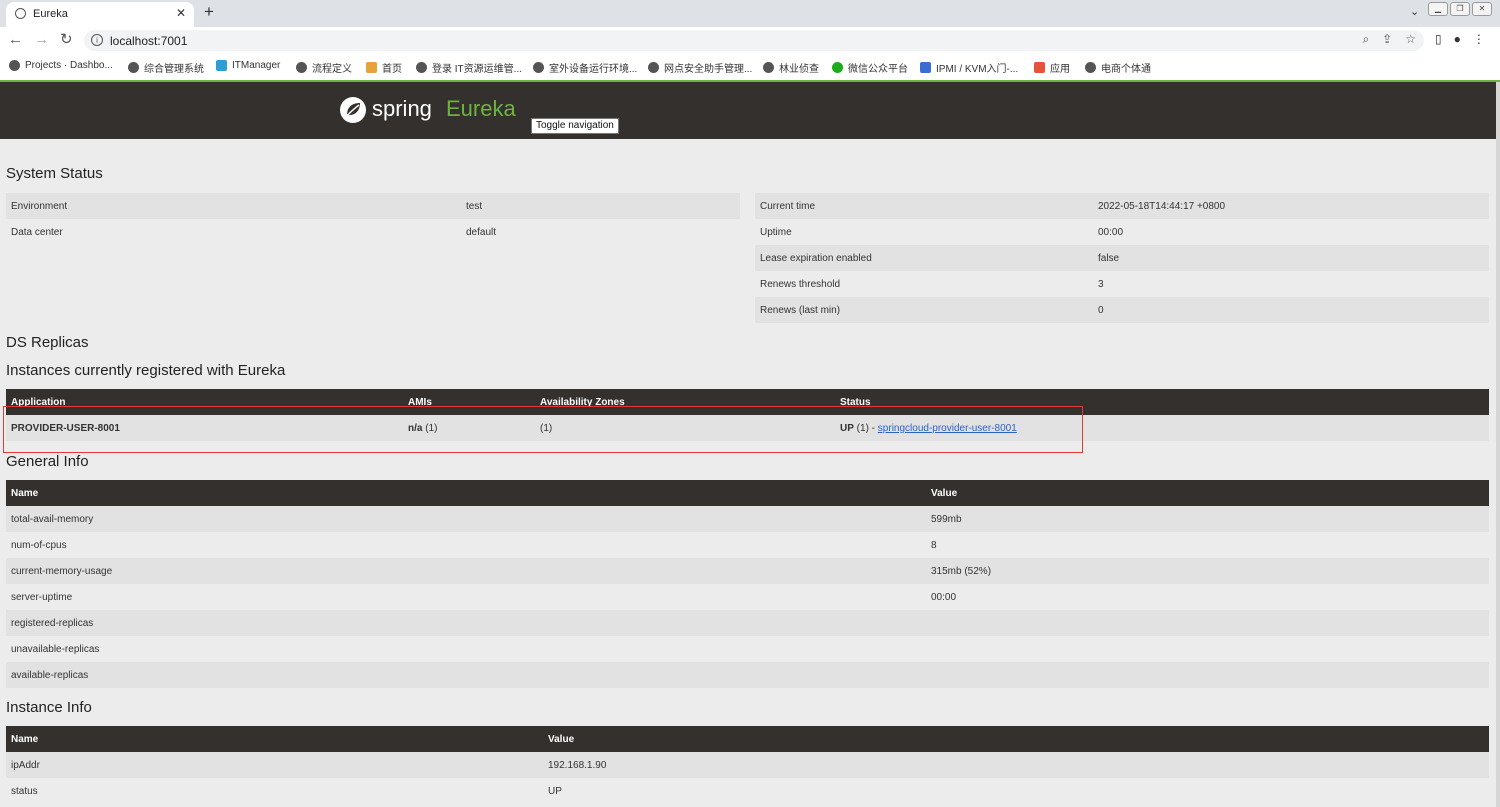 Image resolution: width=1500 pixels, height=807 pixels. What do you see at coordinates (373, 232) in the screenshot?
I see `table-row: Data center default` at bounding box center [373, 232].